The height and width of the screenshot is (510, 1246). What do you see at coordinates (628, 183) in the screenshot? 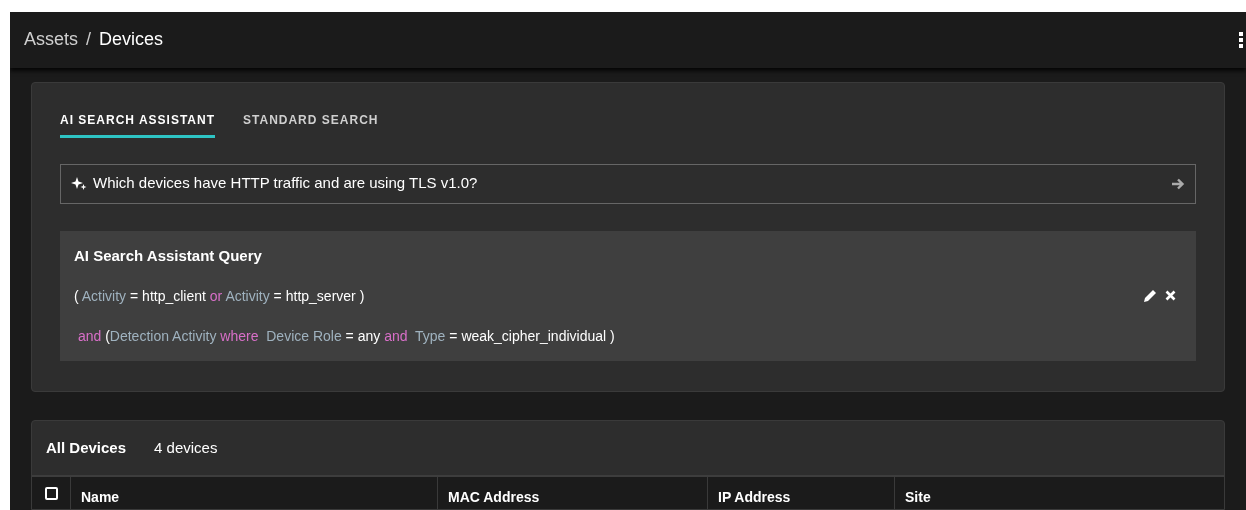
I see `ai-search-field: Which devices have HTTP traffic and are using TLS v1.0?` at bounding box center [628, 183].